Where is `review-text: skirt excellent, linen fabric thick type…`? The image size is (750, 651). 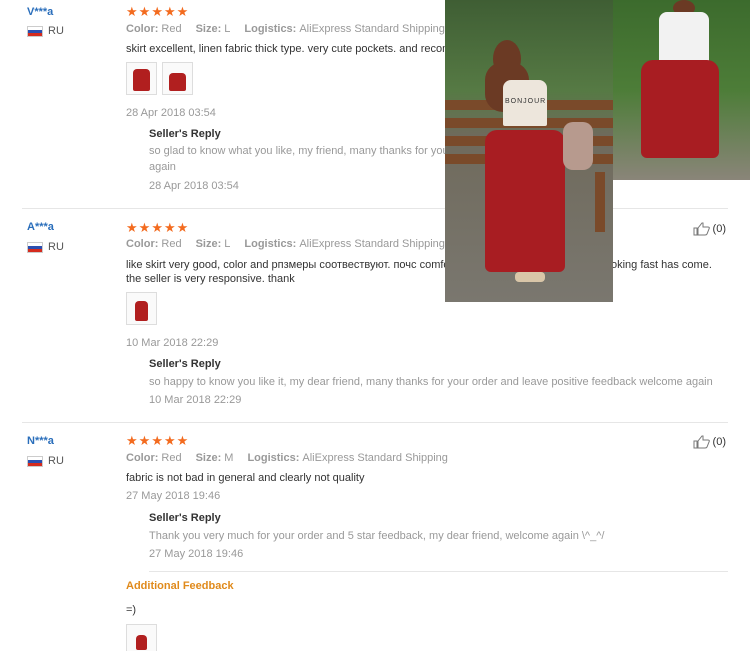 review-text: skirt excellent, linen fabric thick type… is located at coordinates (293, 49).